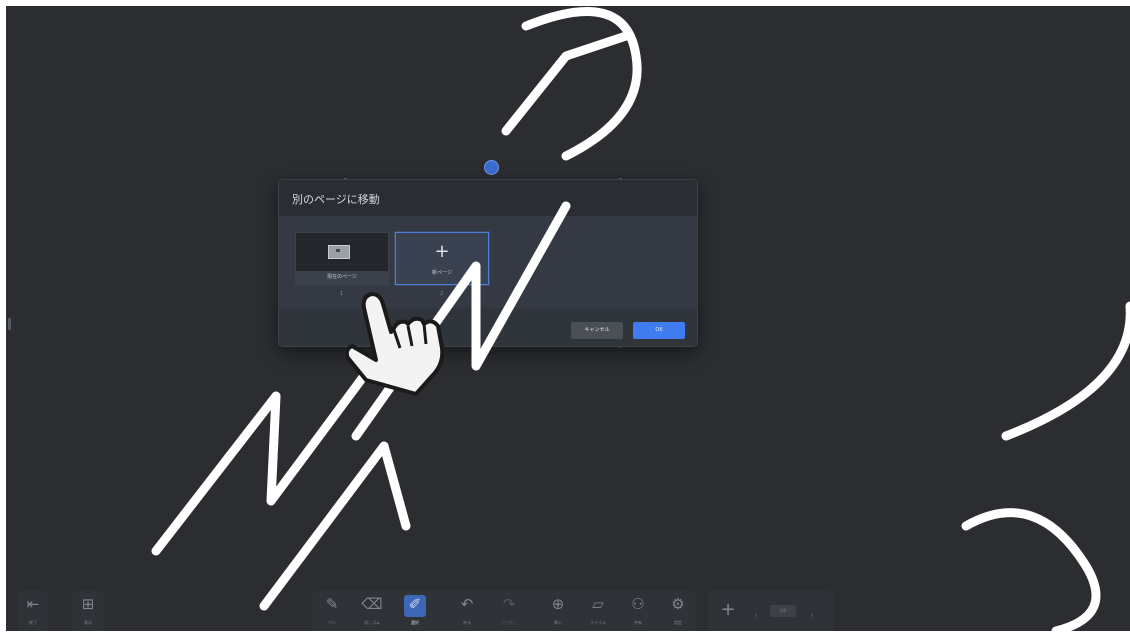  Describe the element at coordinates (395, 344) in the screenshot. I see `hand-pointer-icon` at that location.